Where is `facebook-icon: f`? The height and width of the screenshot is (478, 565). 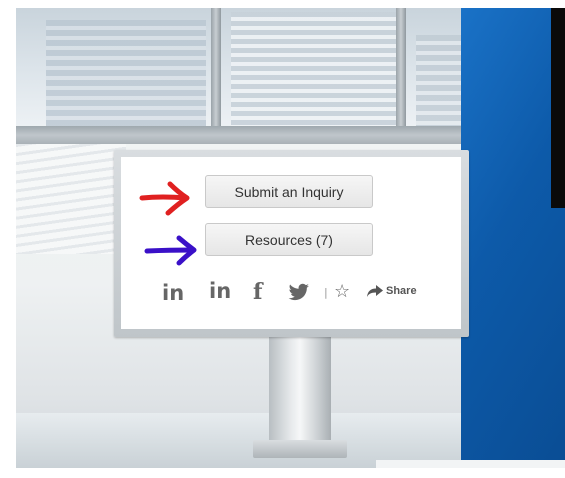
facebook-icon: f is located at coordinates (257, 292).